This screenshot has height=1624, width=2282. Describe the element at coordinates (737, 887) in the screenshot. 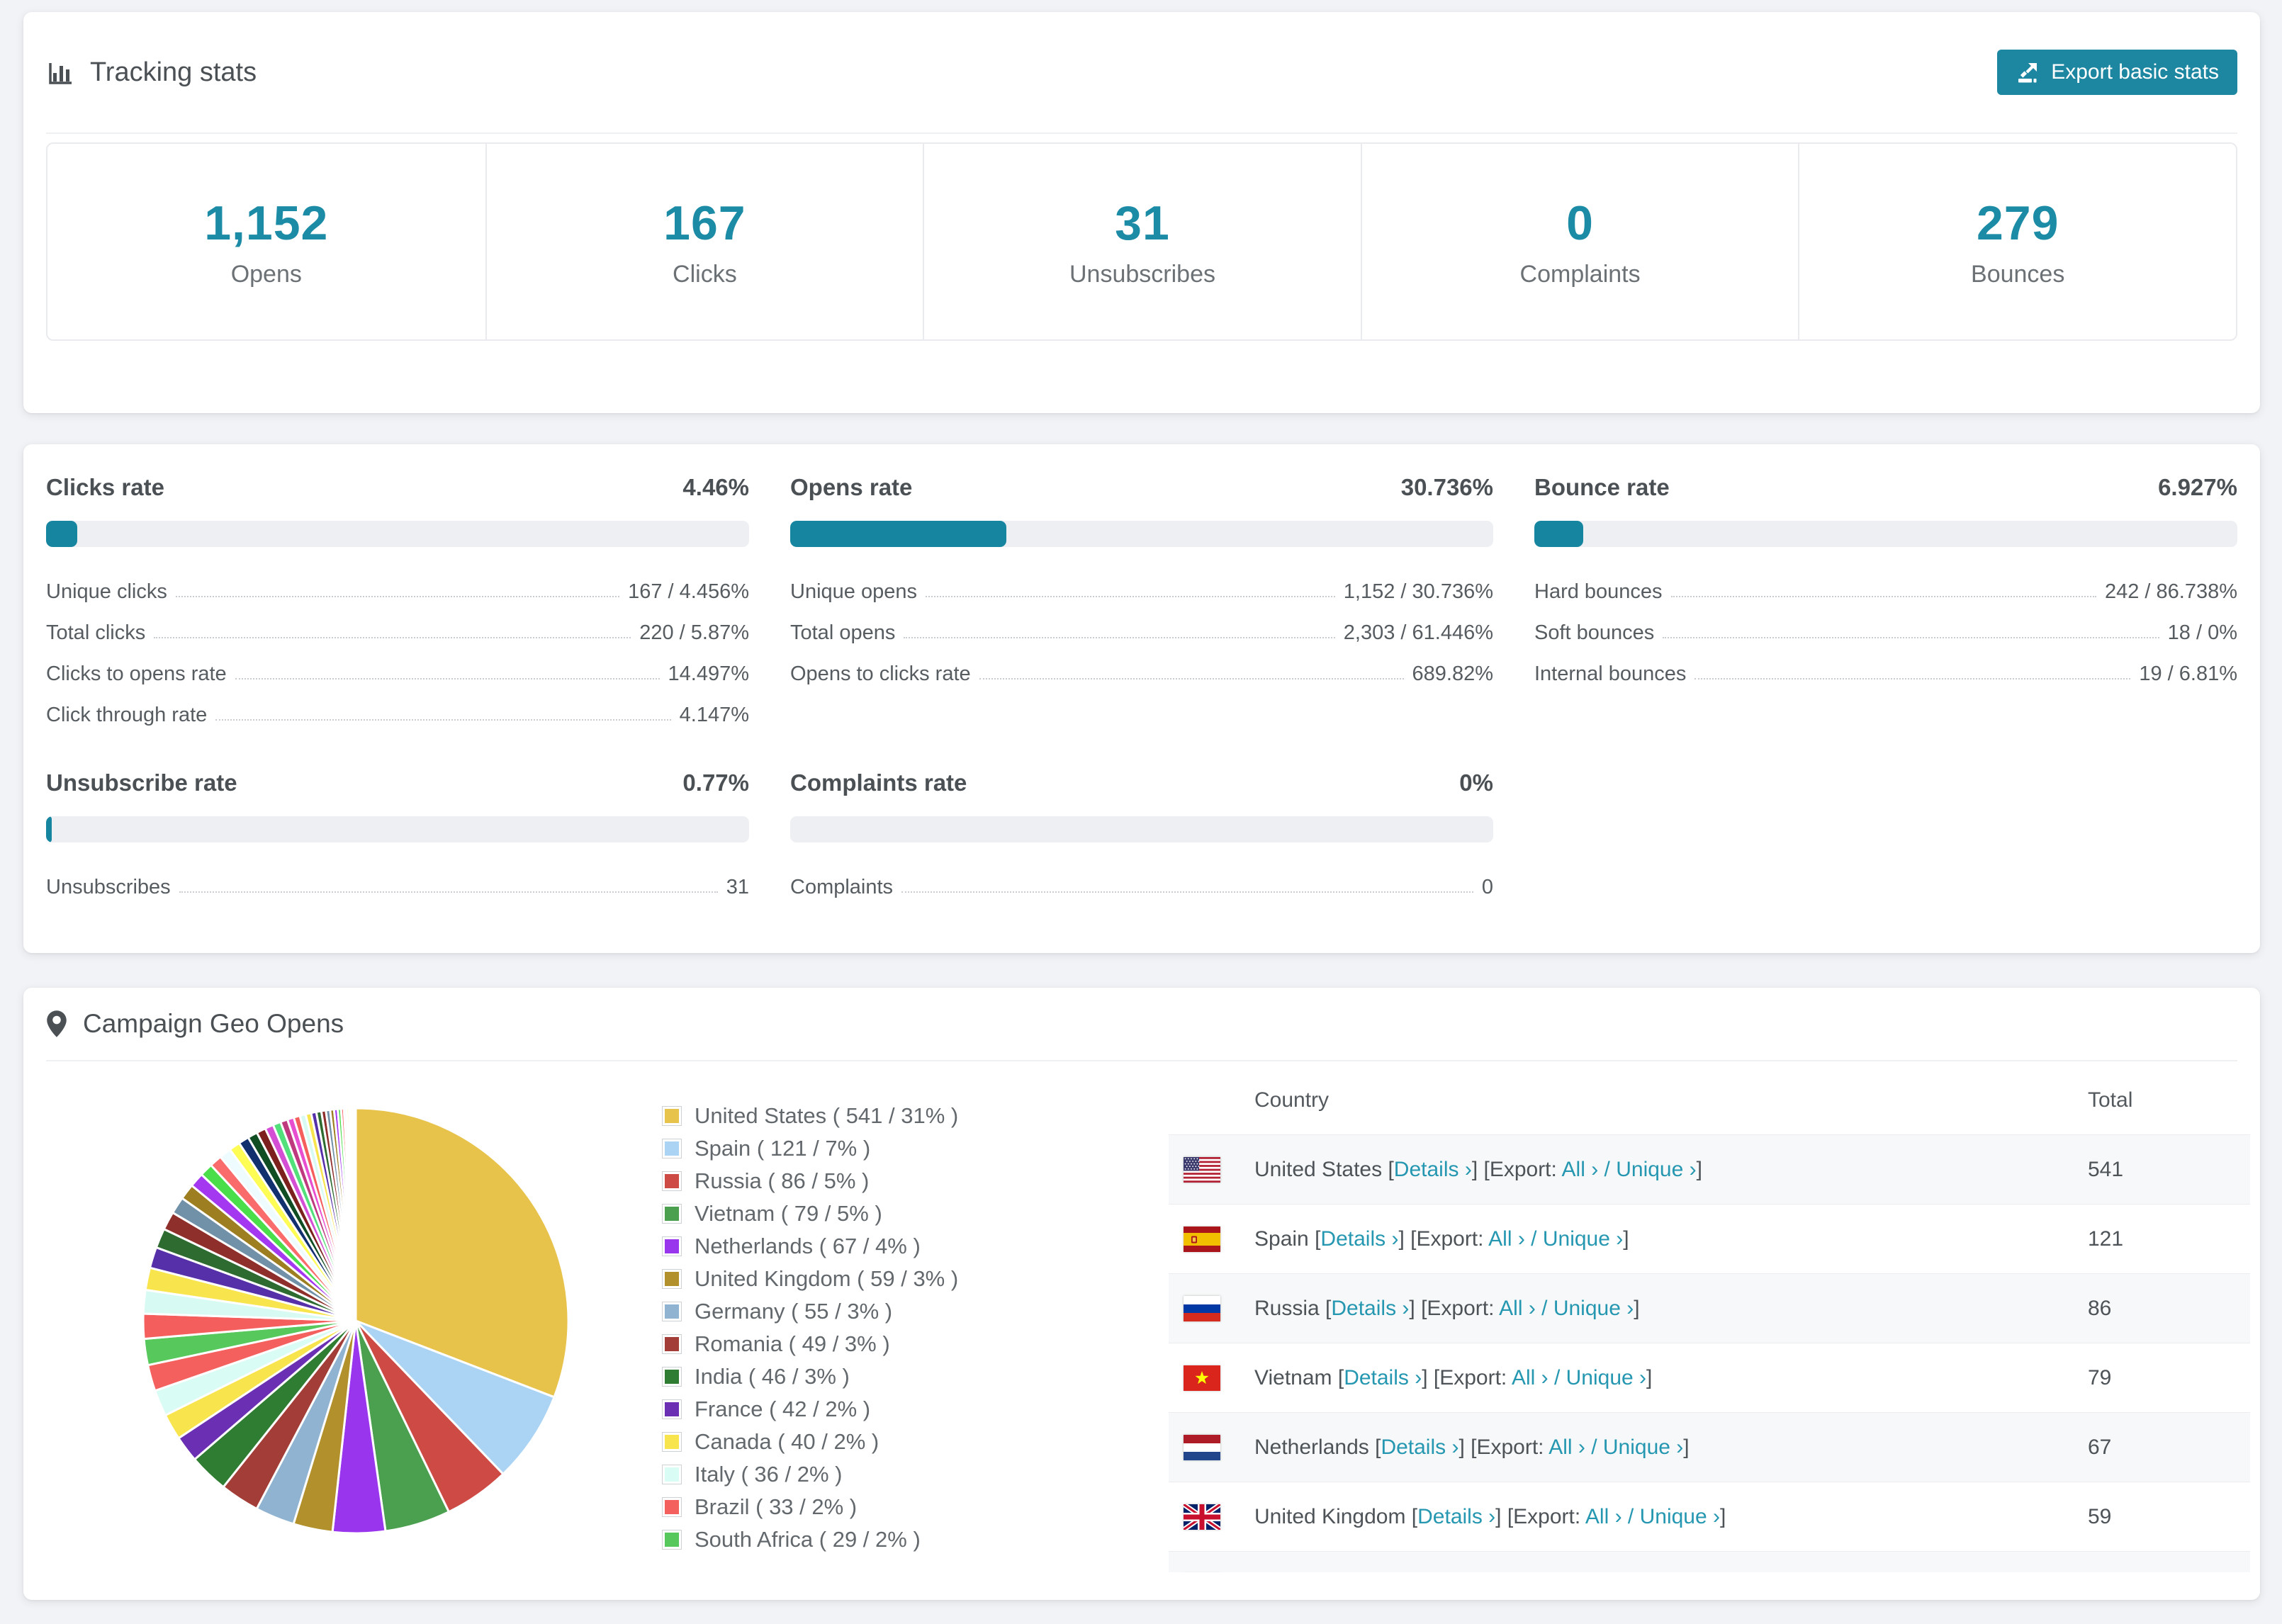

I see `stat-row-value: 31` at that location.